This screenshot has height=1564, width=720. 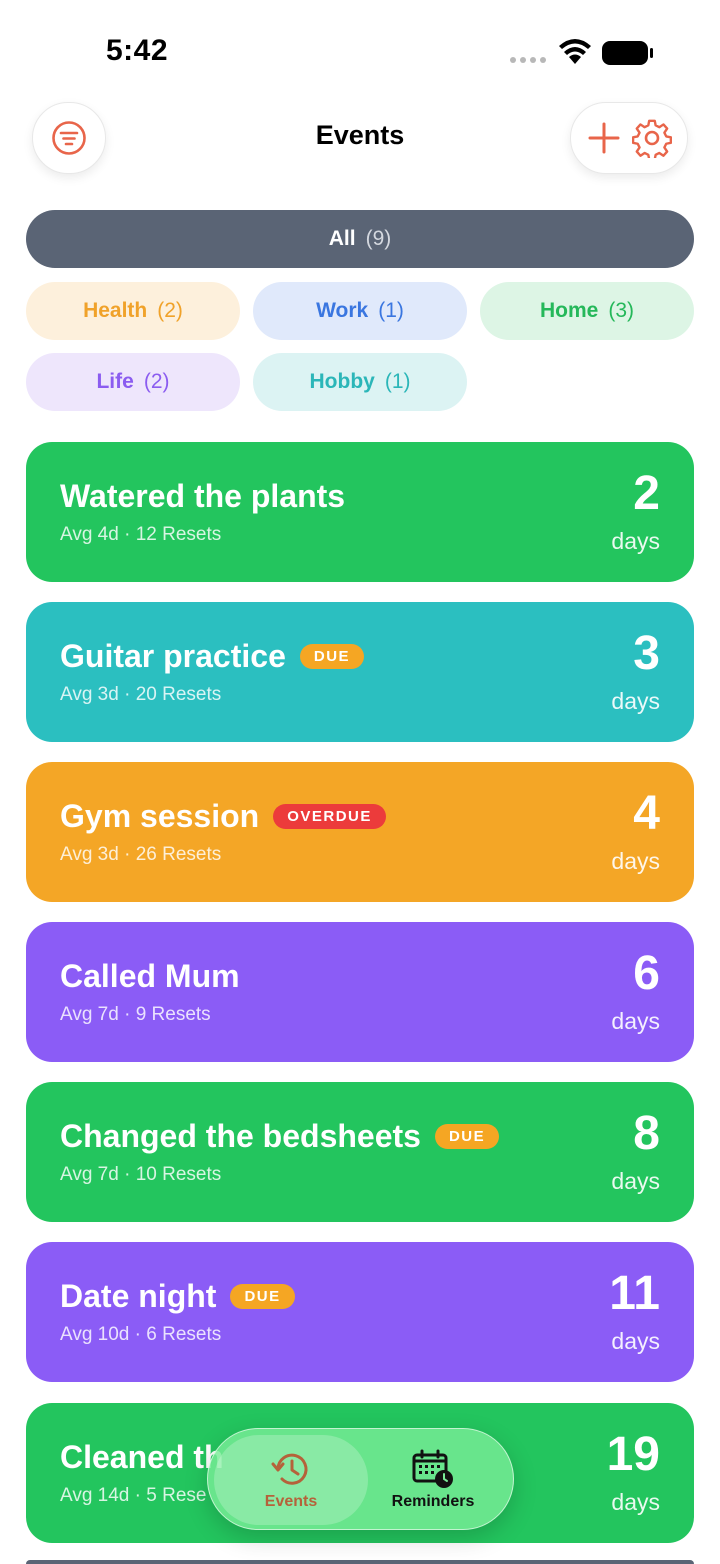 I want to click on event-days-count: 6, so click(x=646, y=973).